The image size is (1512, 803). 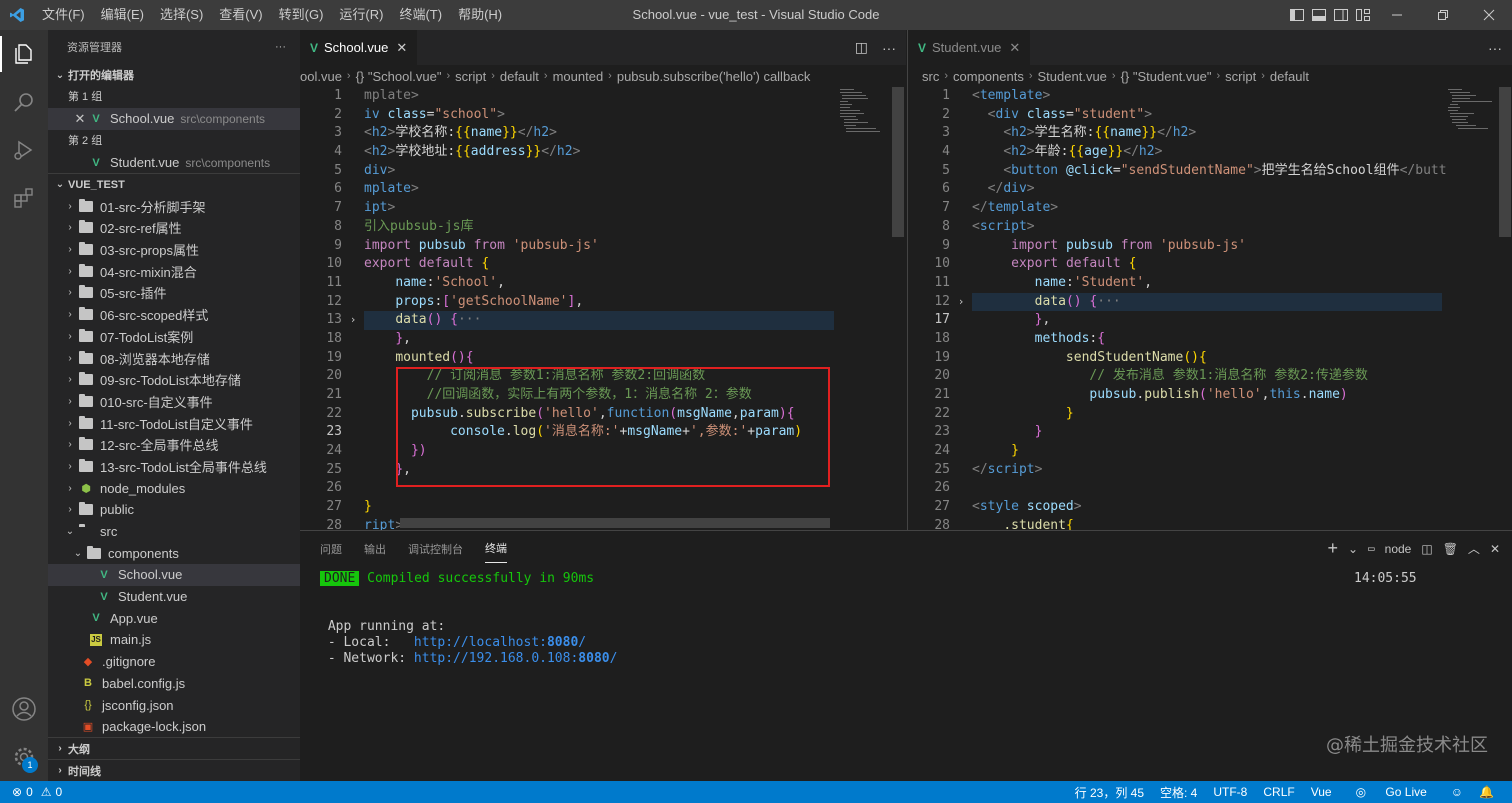 What do you see at coordinates (24, 102) in the screenshot?
I see `search-icon` at bounding box center [24, 102].